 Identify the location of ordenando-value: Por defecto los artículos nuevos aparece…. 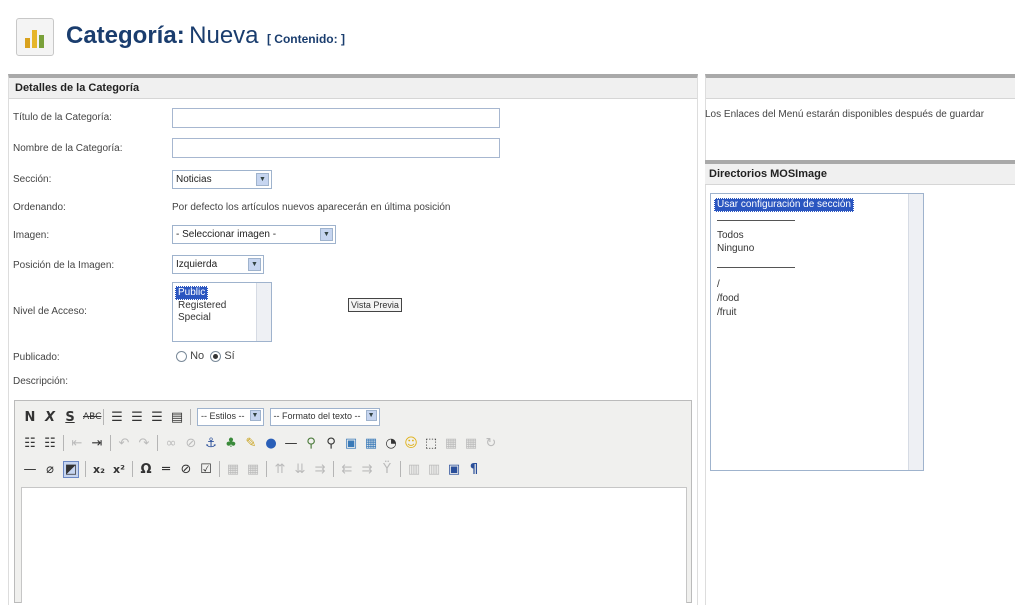
(311, 207).